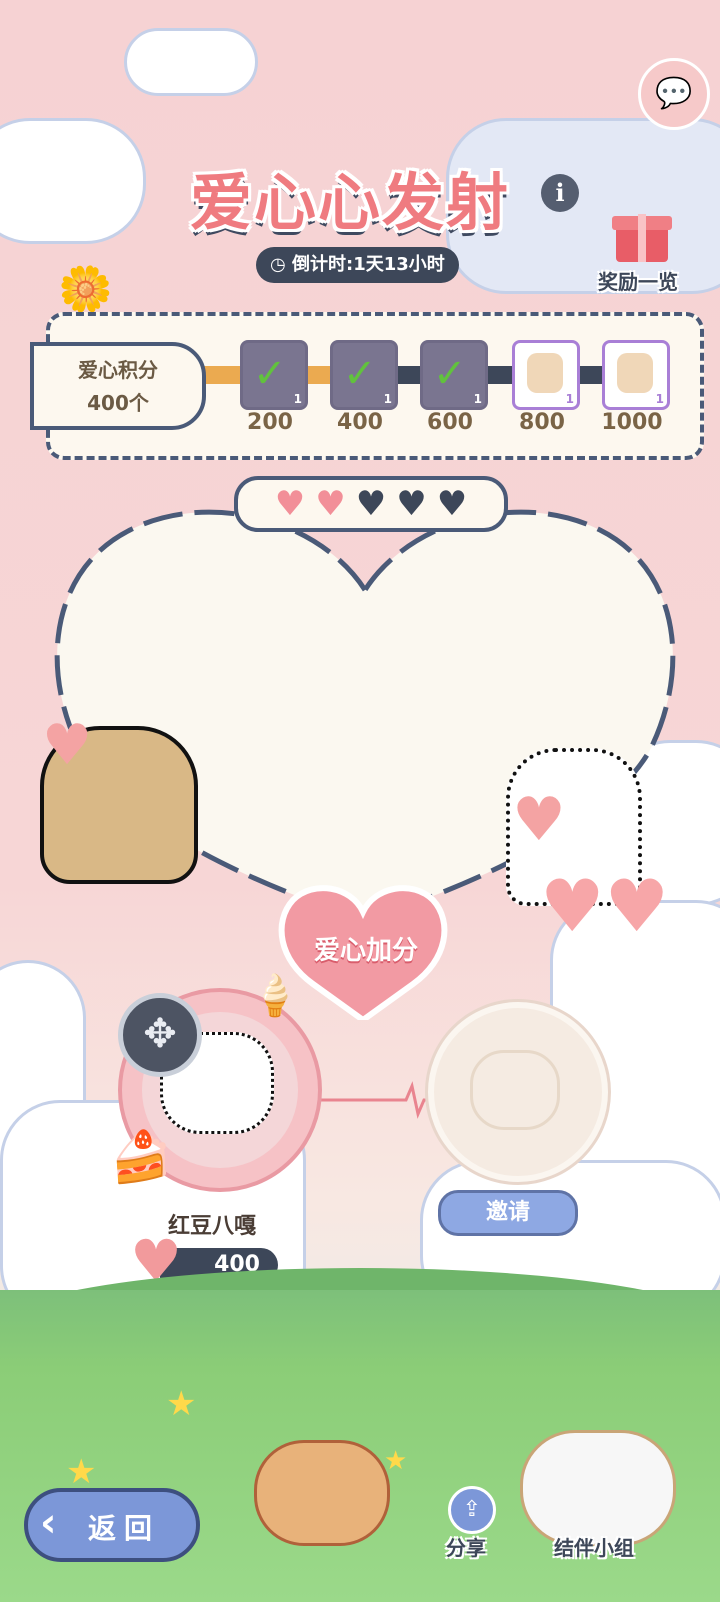  What do you see at coordinates (605, 906) in the screenshot?
I see `hearts-cluster-icon: ♥♥` at bounding box center [605, 906].